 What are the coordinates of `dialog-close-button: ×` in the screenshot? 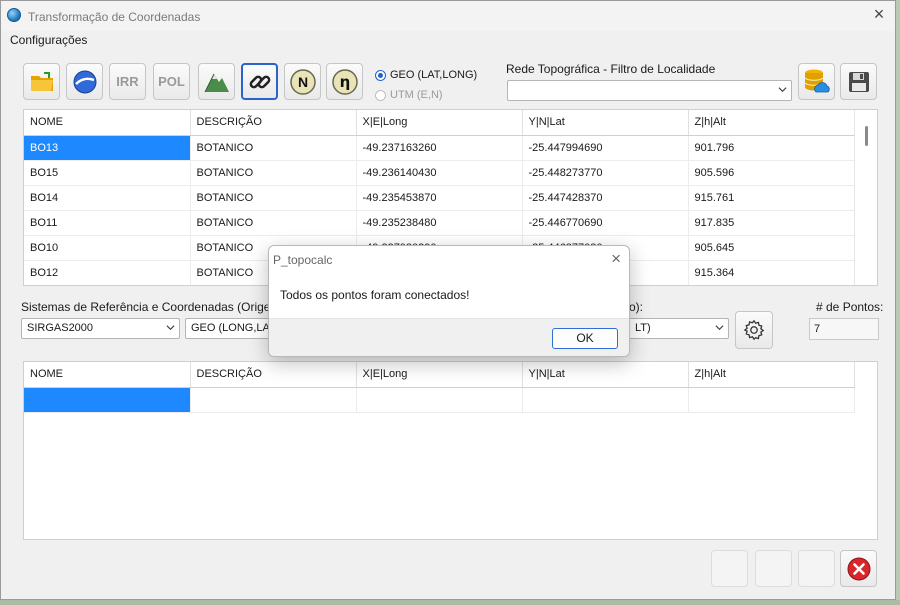 It's located at (616, 259).